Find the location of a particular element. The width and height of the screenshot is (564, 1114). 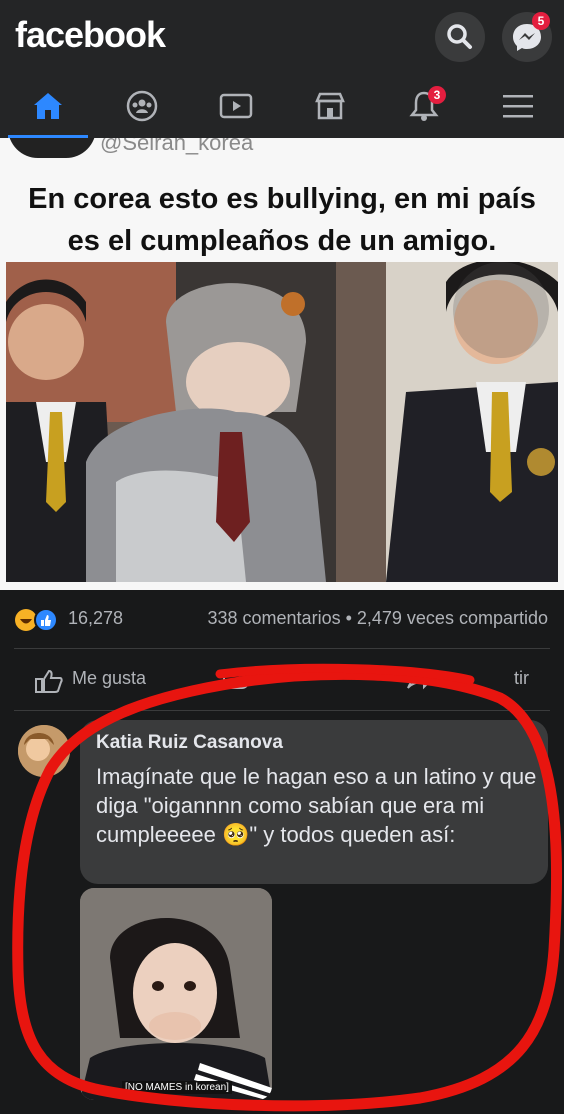

comments-shares-count: 338 comentarios • 2,479 veces compartido is located at coordinates (378, 618).